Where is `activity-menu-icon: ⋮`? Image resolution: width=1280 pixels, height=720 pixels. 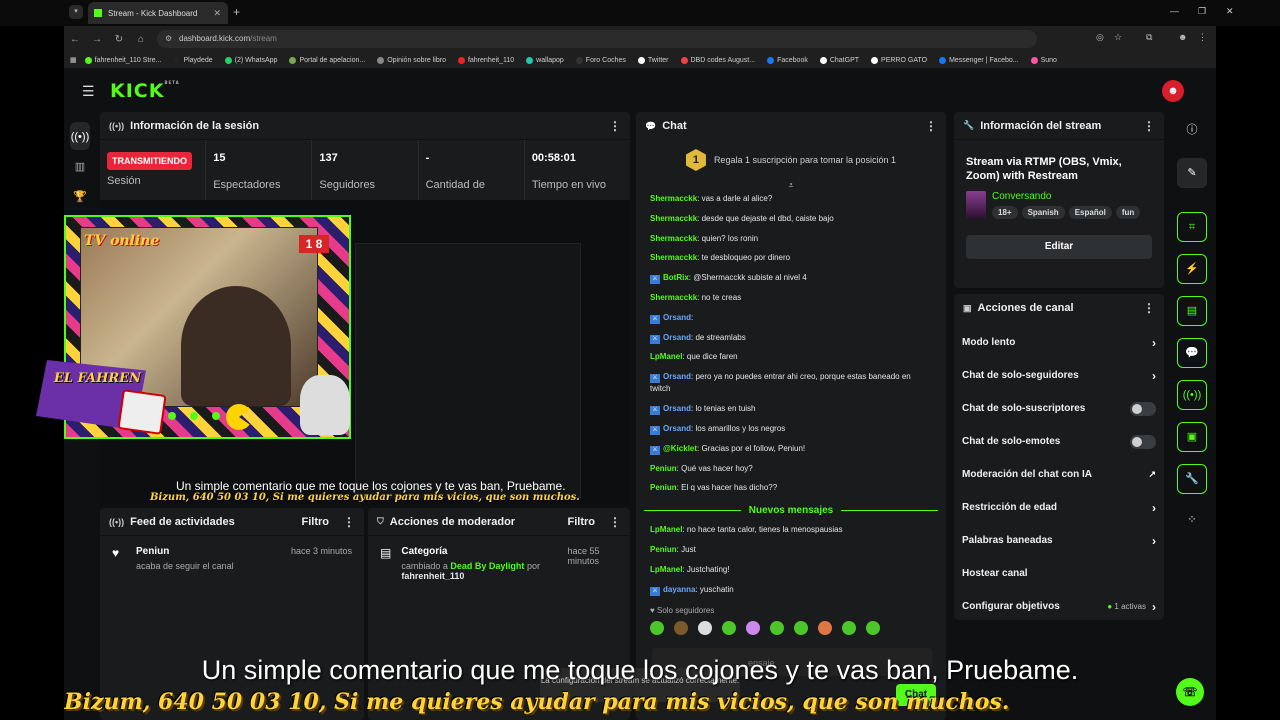
activity-menu-icon: ⋮ is located at coordinates (349, 522).